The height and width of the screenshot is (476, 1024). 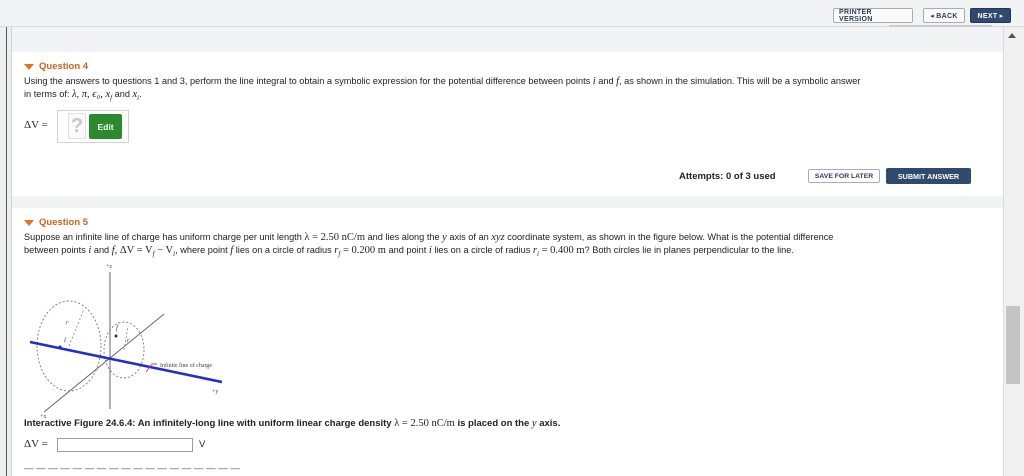 What do you see at coordinates (117, 328) in the screenshot?
I see `point-f-label: f` at bounding box center [117, 328].